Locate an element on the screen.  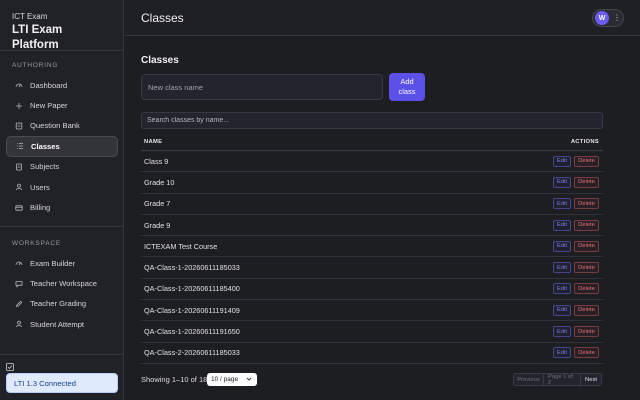
table-row: QA-Class-2-20260611185033 Edit Delete is located at coordinates (372, 353).